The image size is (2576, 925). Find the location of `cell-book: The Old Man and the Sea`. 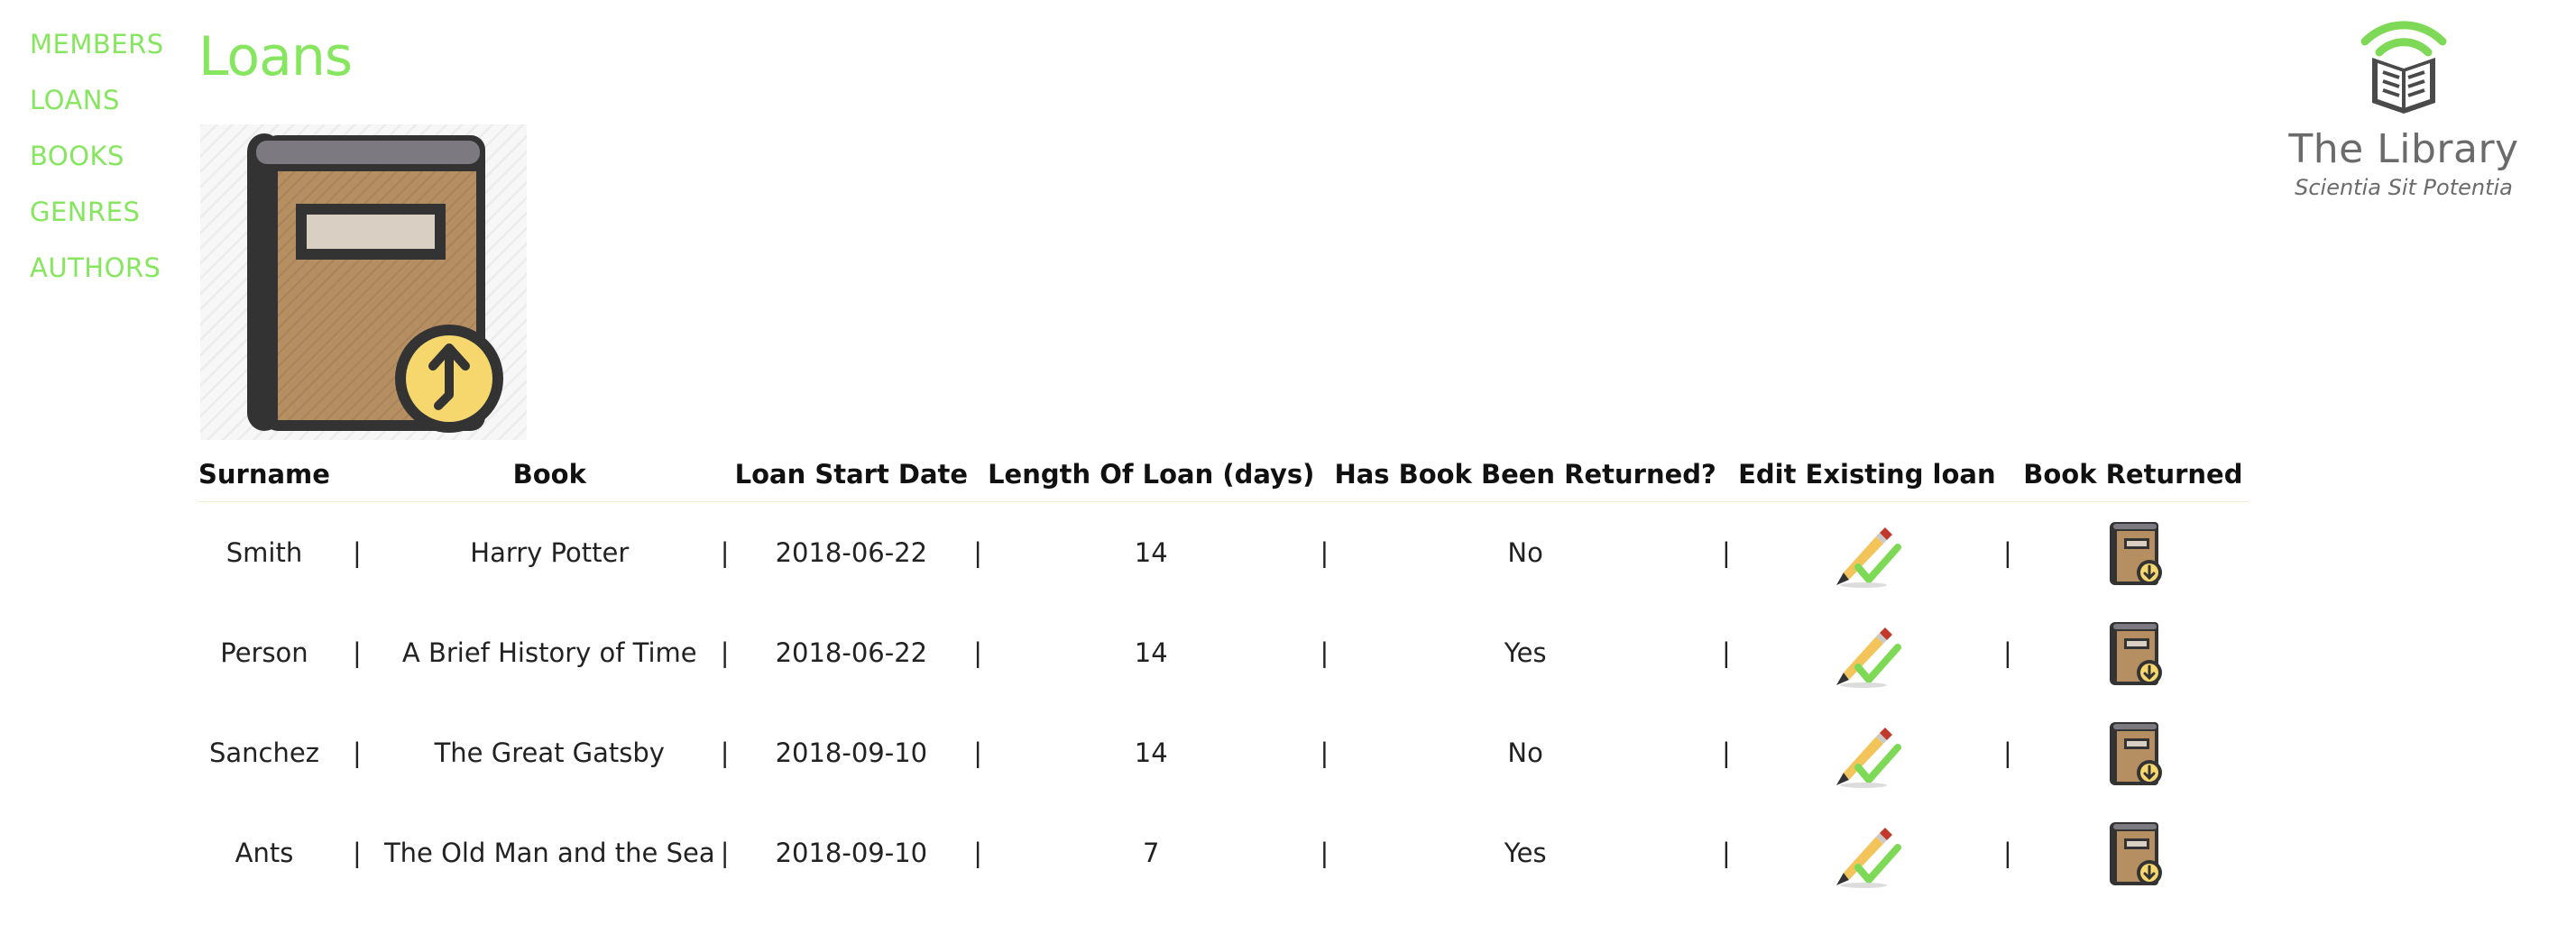

cell-book: The Old Man and the Sea is located at coordinates (549, 852).